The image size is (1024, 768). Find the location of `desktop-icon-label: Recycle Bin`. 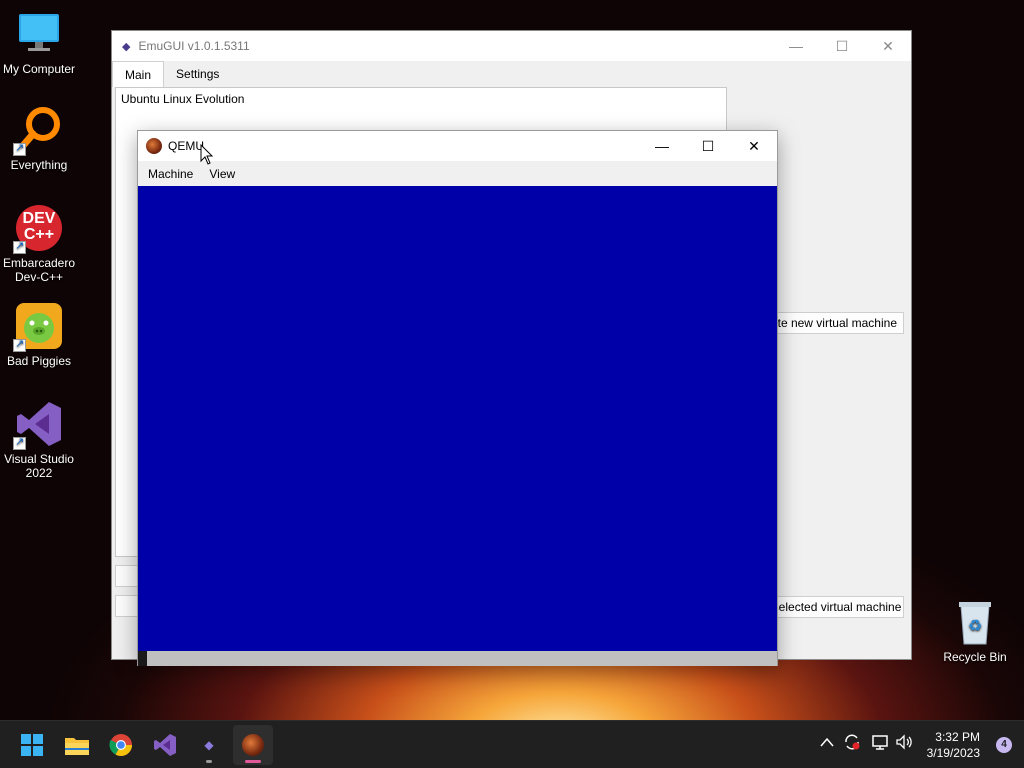

desktop-icon-label: Recycle Bin is located at coordinates (975, 657).